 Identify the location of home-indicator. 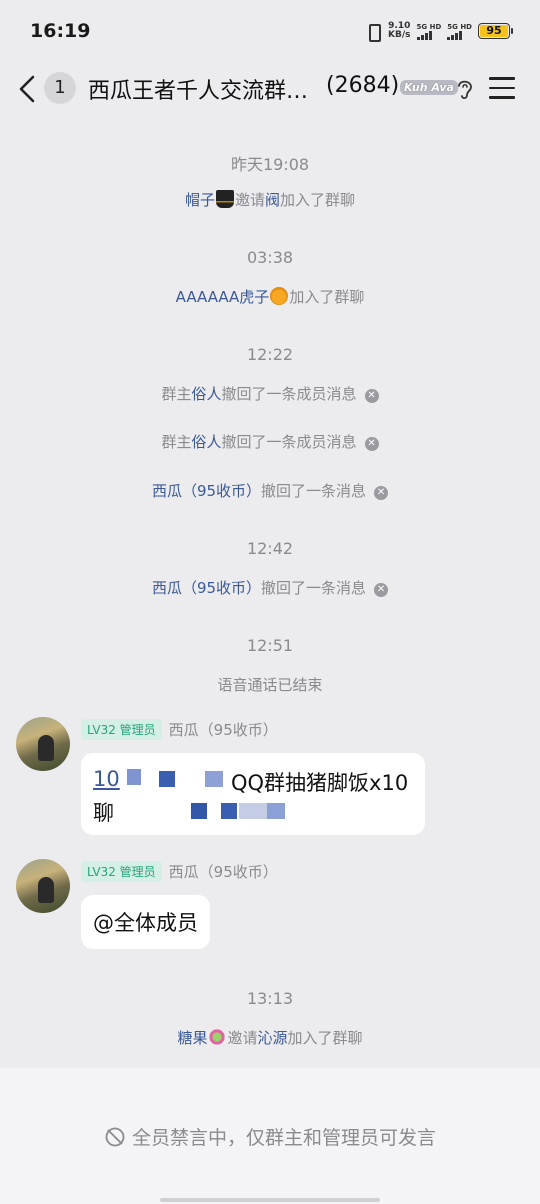
(270, 1200).